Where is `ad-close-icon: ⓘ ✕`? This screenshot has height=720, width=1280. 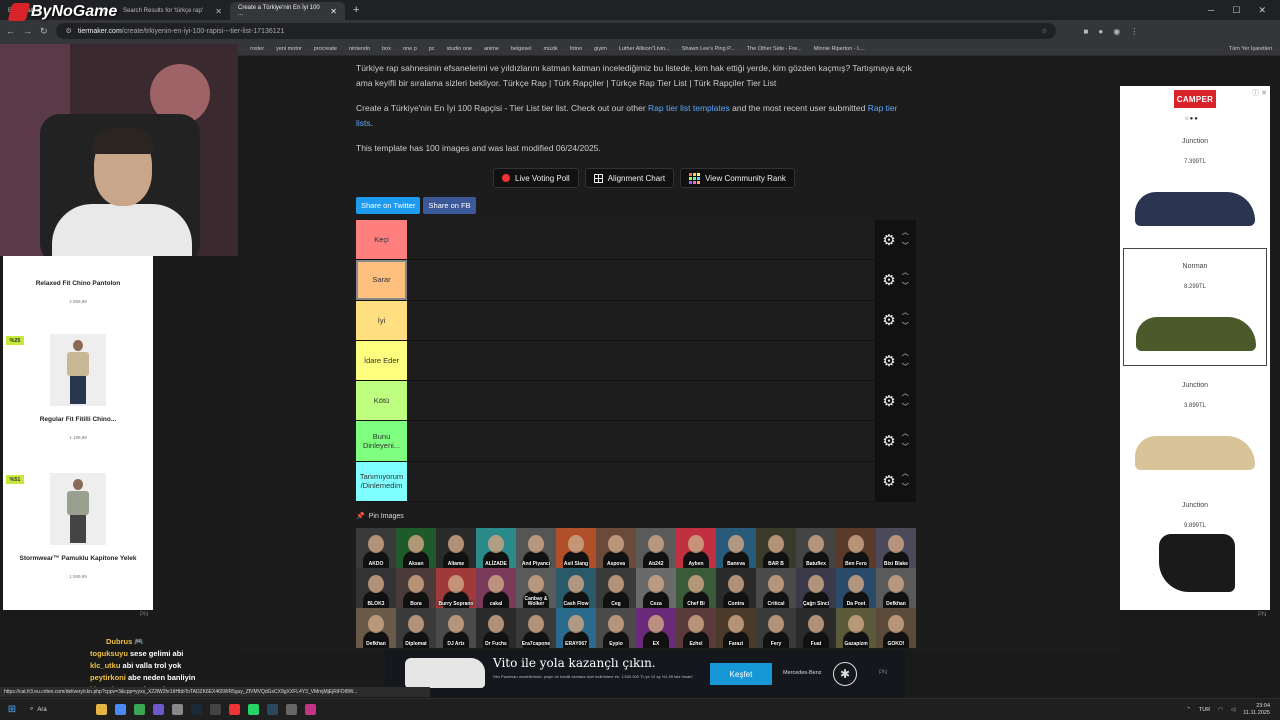 ad-close-icon: ⓘ ✕ is located at coordinates (1259, 93).